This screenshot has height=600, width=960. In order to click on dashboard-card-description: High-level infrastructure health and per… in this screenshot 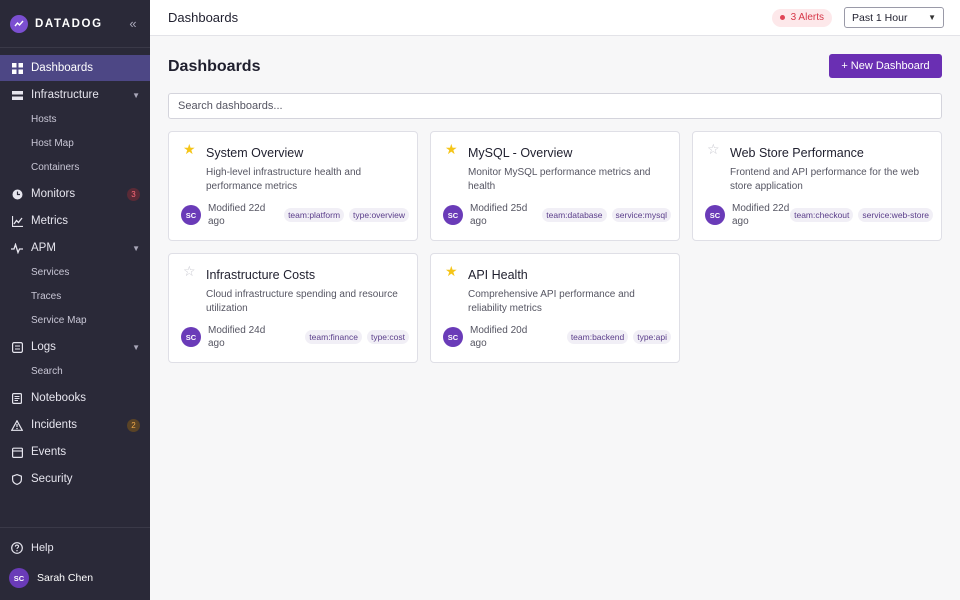, I will do `click(284, 179)`.